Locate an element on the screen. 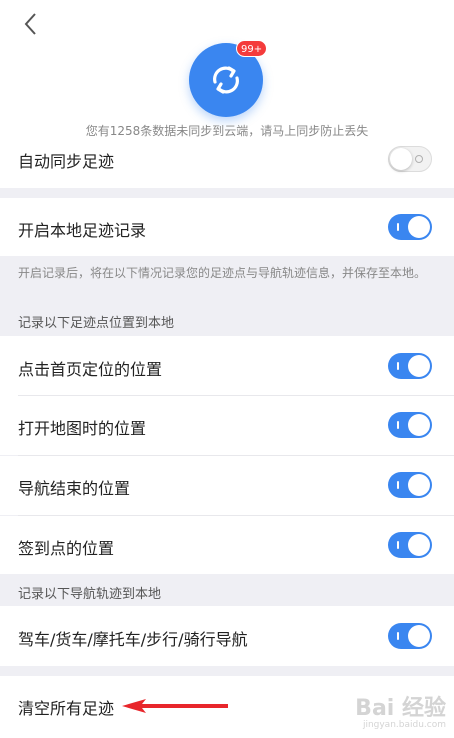 The height and width of the screenshot is (738, 454). unsynced-count-badge: 99+ is located at coordinates (252, 48).